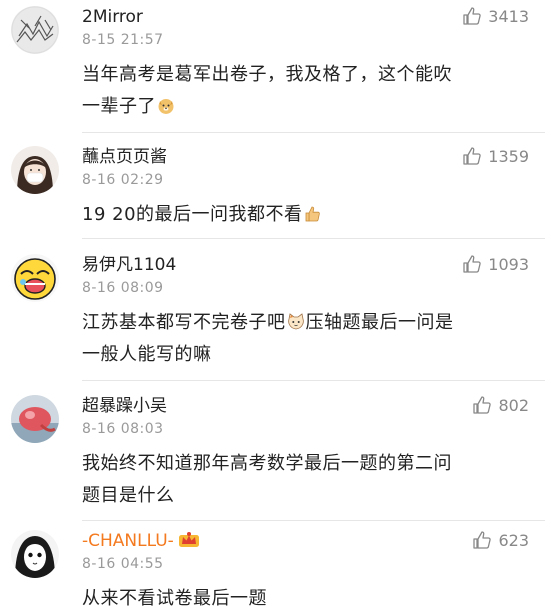 The height and width of the screenshot is (615, 545). What do you see at coordinates (124, 406) in the screenshot?
I see `username: 超暴躁小吴` at bounding box center [124, 406].